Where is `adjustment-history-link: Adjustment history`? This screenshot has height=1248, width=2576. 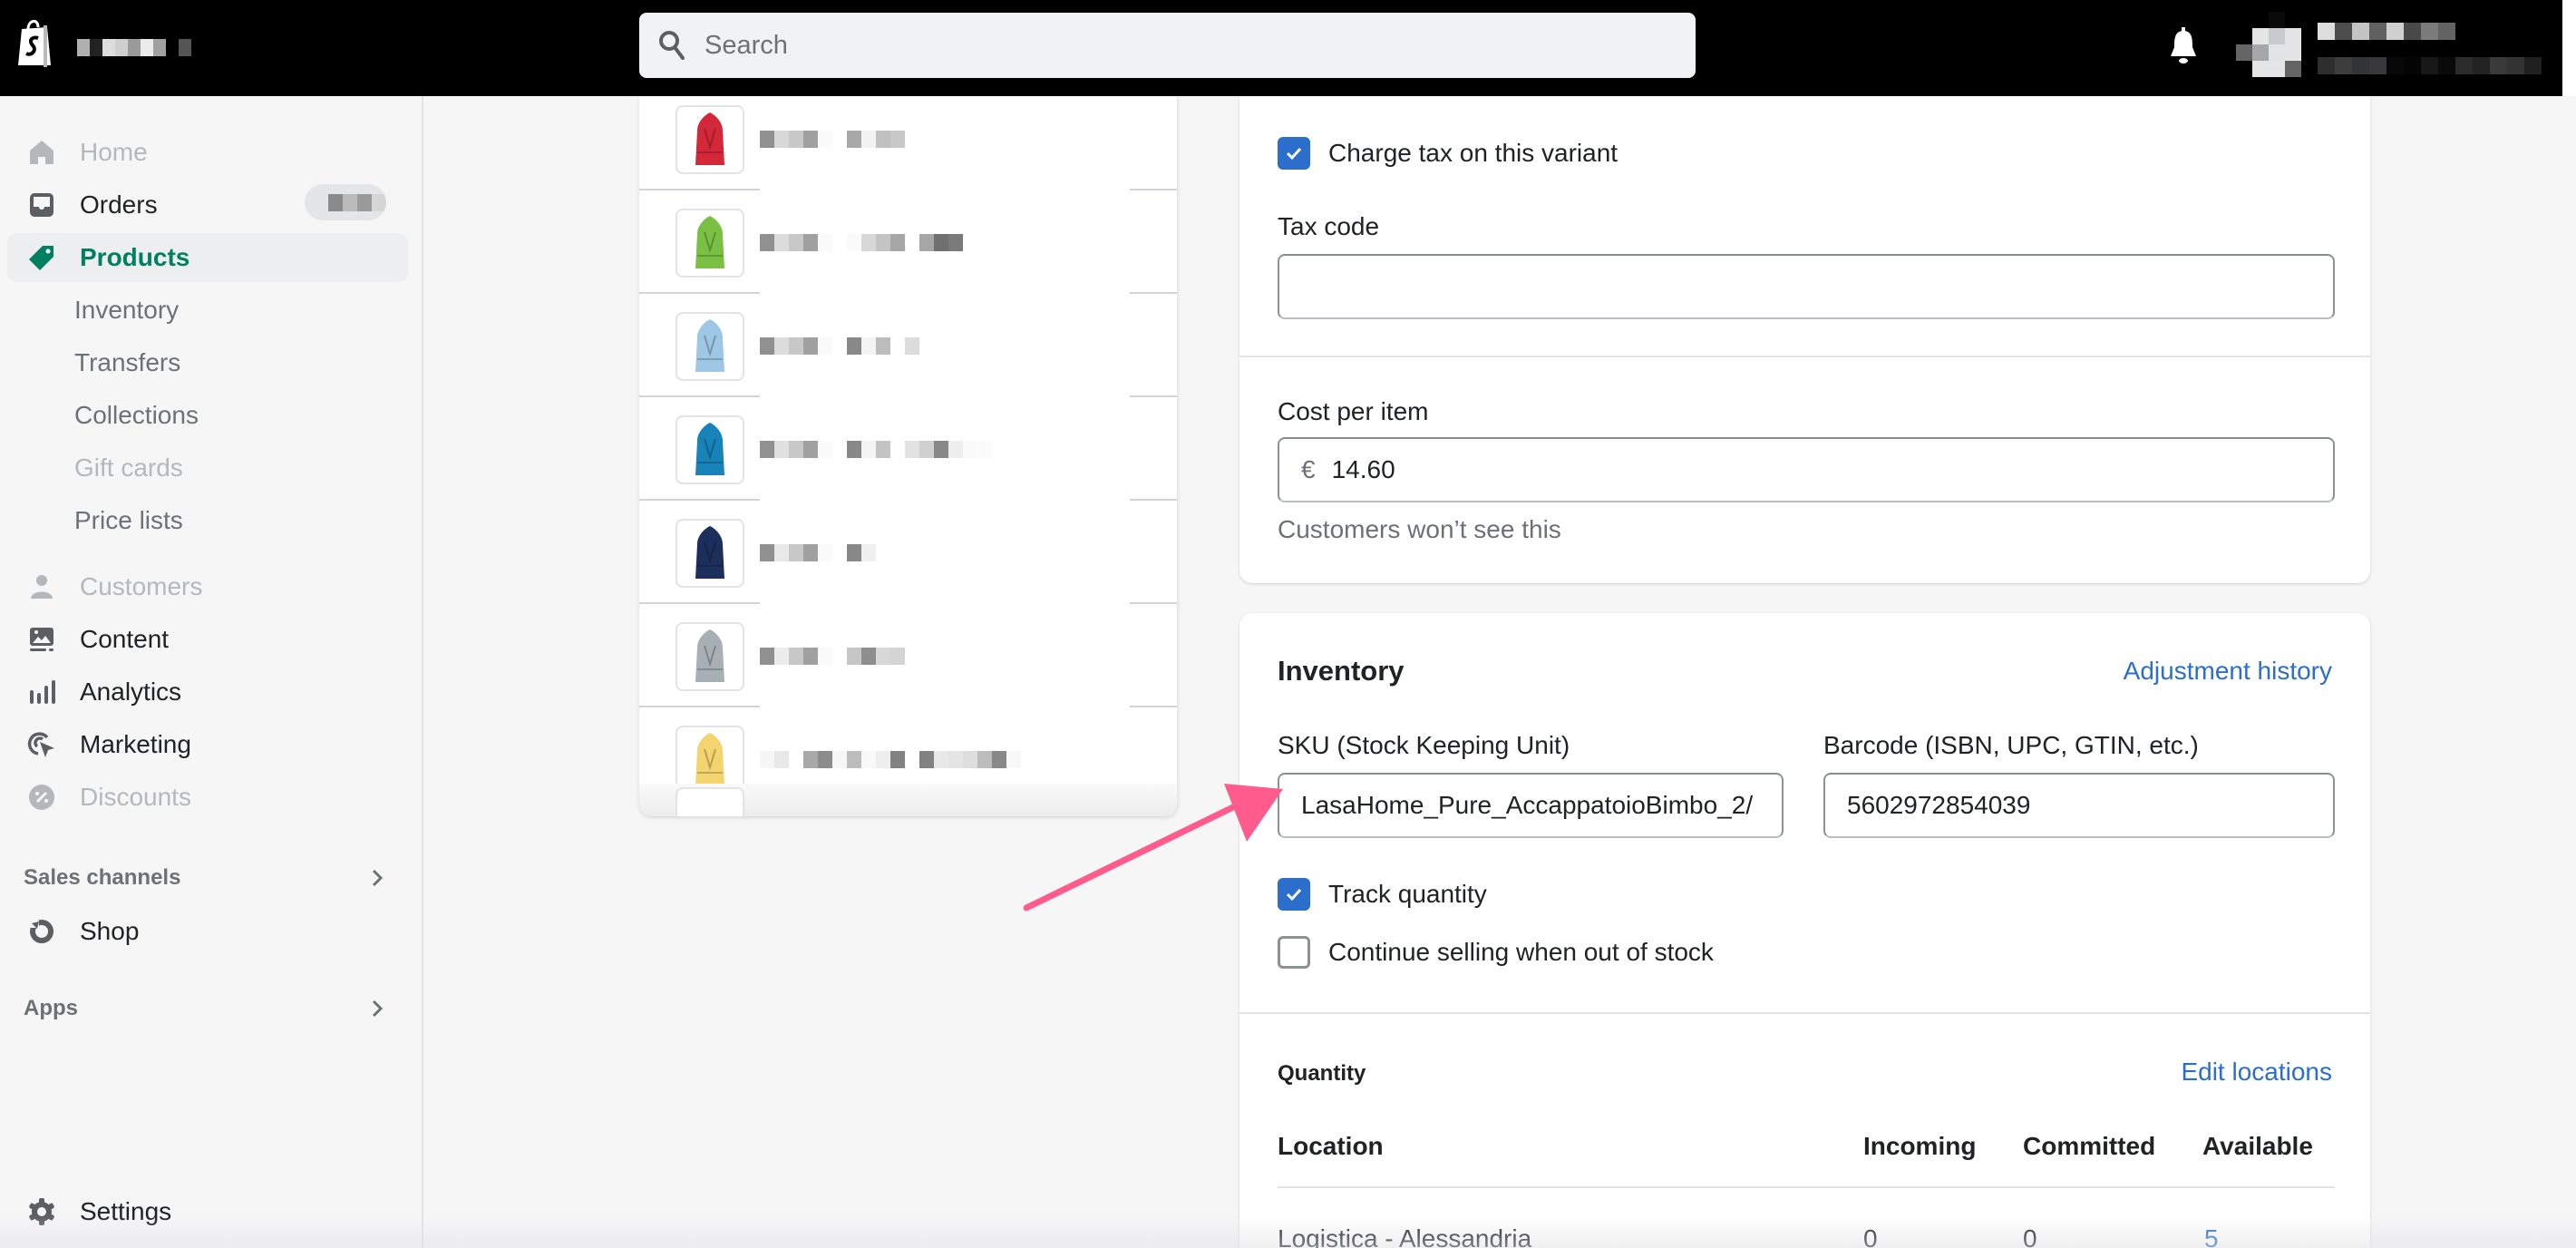
adjustment-history-link: Adjustment history is located at coordinates (2228, 671).